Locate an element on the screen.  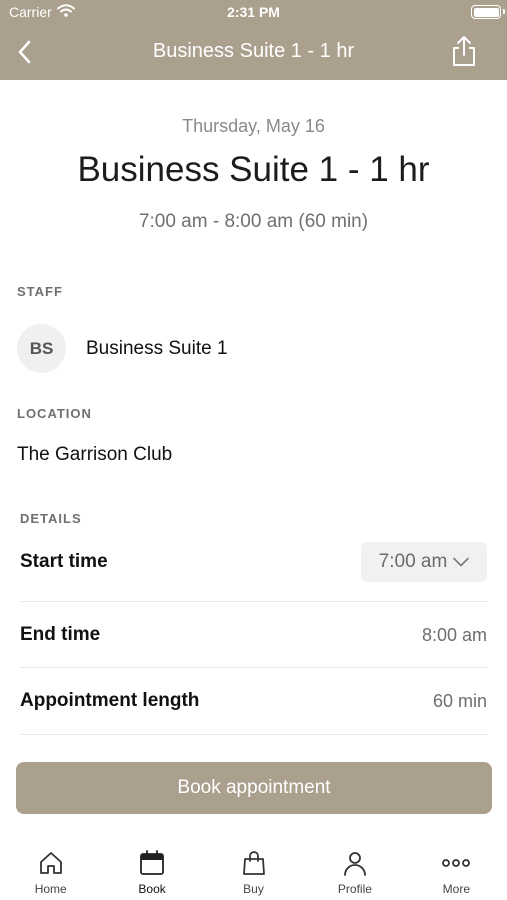
back-button is located at coordinates (24, 52).